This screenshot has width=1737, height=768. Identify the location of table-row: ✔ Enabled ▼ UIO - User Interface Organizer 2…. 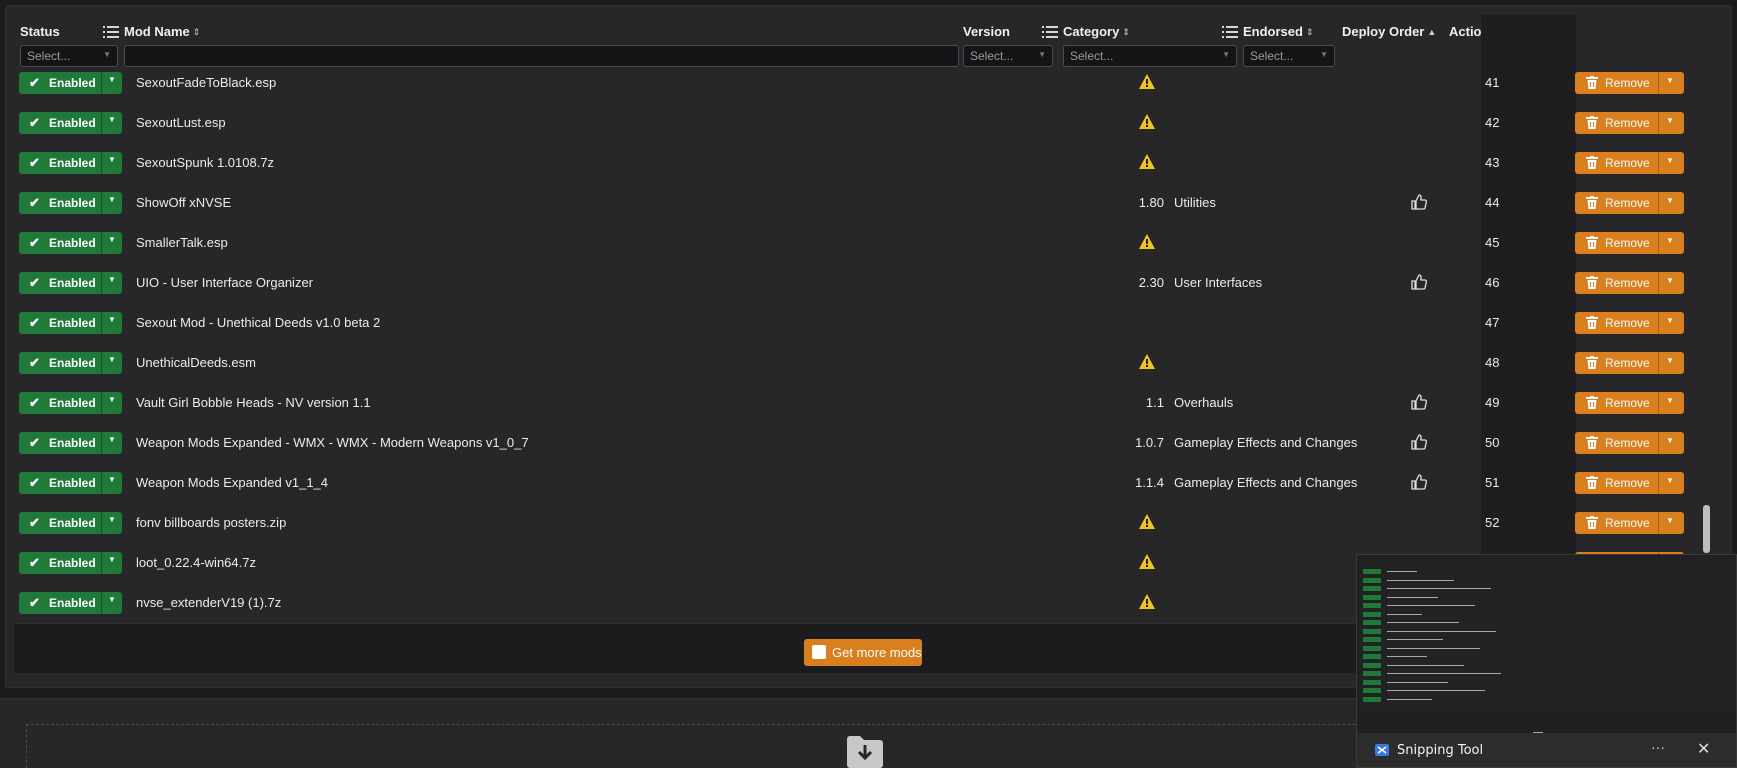
(866, 283).